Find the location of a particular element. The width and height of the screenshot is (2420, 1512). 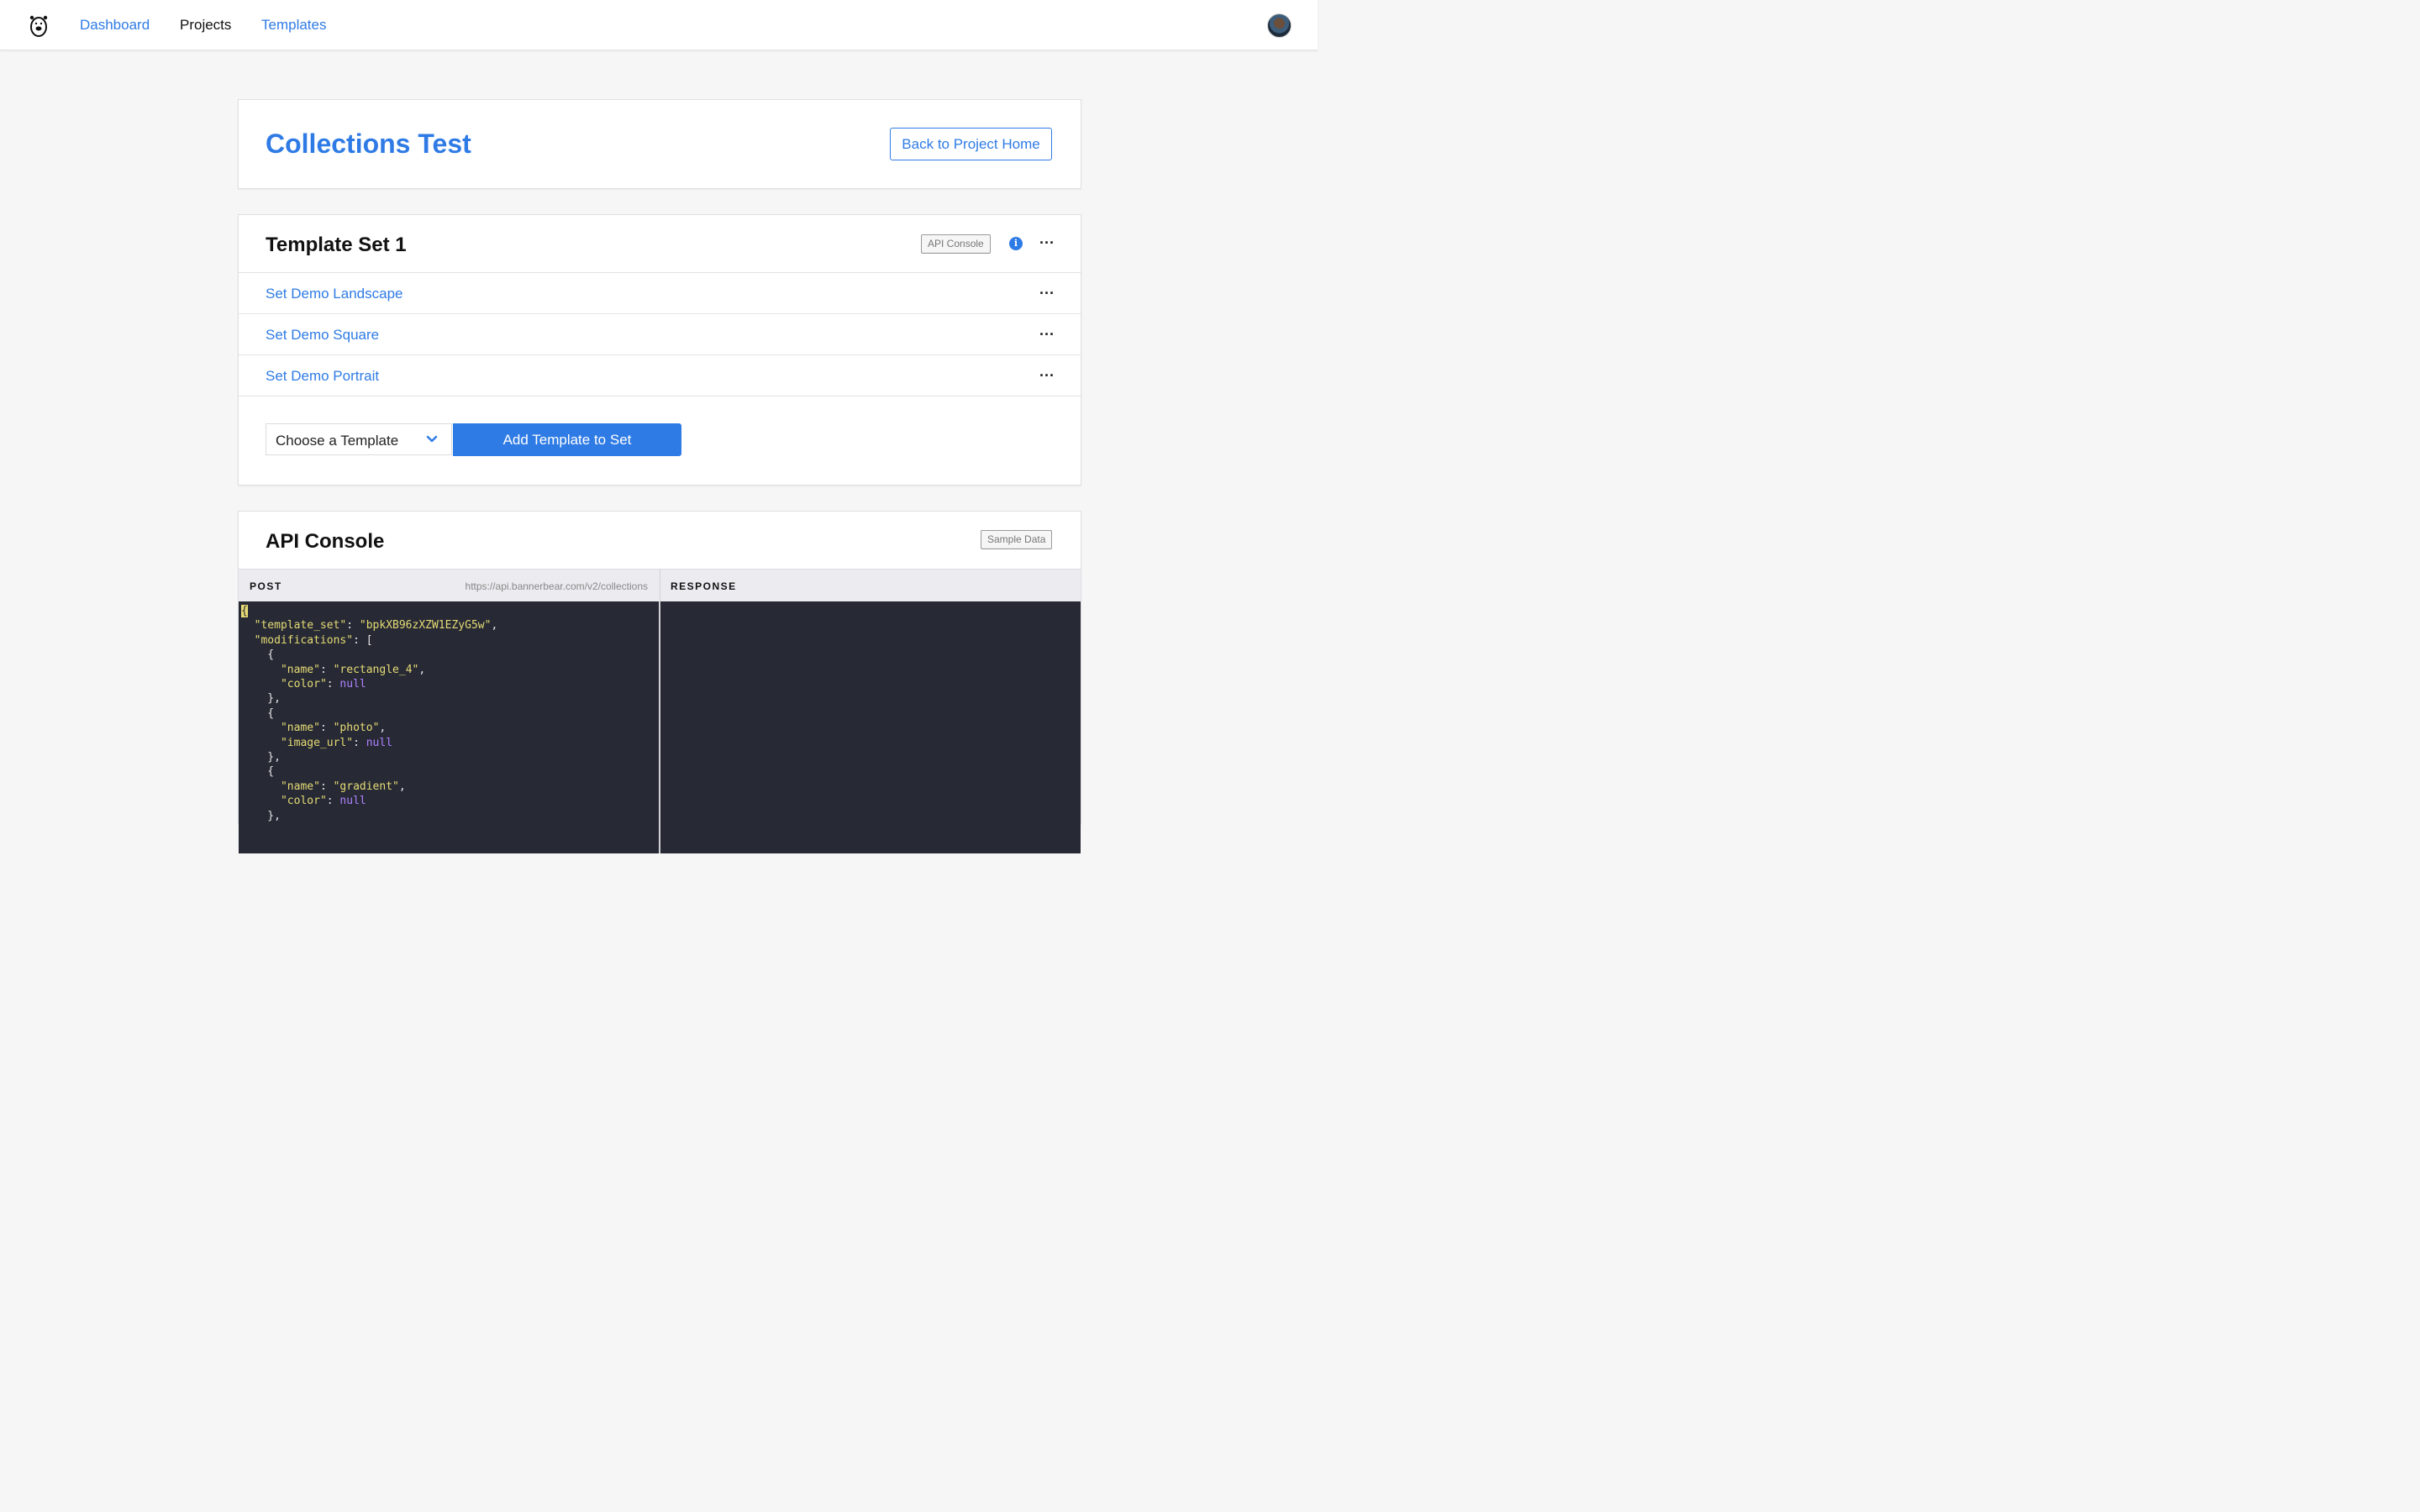

api-console-title: API Console is located at coordinates (325, 541).